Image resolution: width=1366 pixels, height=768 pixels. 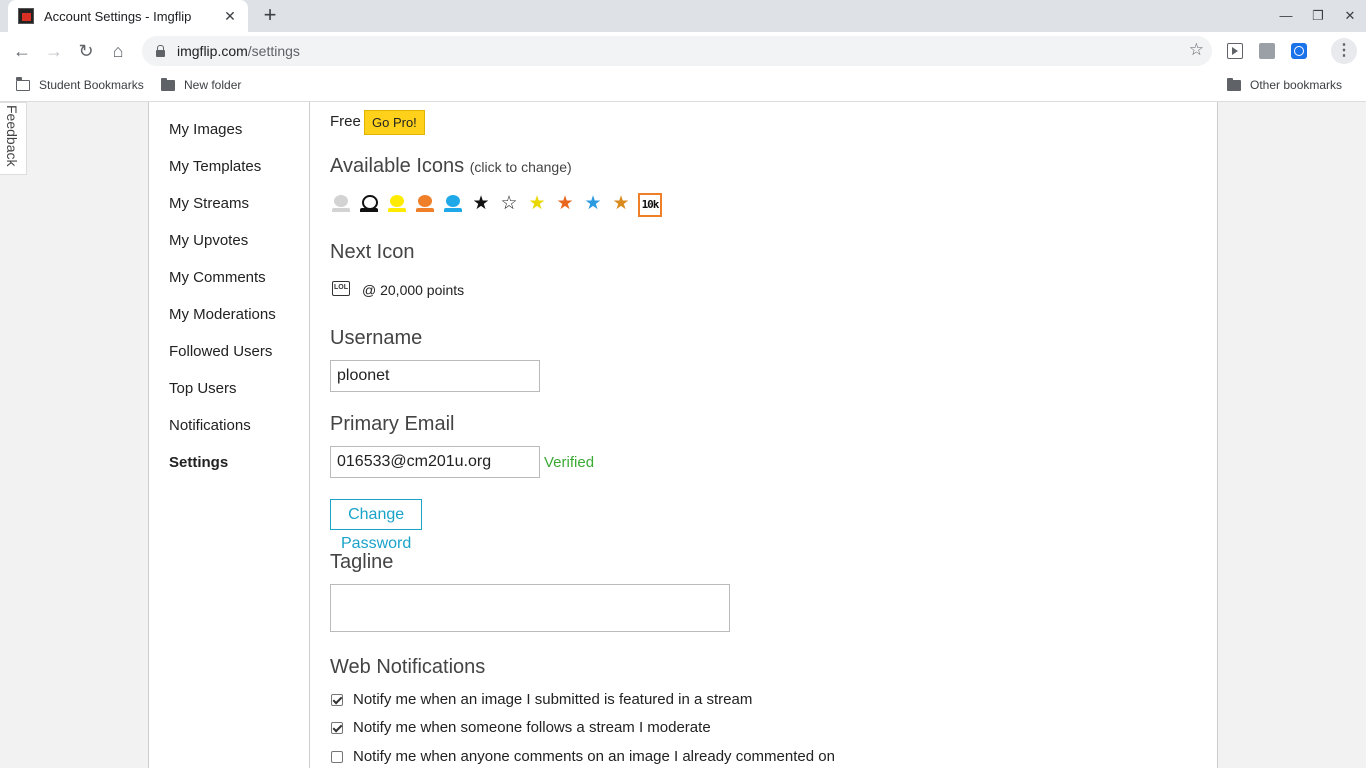 What do you see at coordinates (215, 166) in the screenshot?
I see `sidebar-item-my-templates: My Templates` at bounding box center [215, 166].